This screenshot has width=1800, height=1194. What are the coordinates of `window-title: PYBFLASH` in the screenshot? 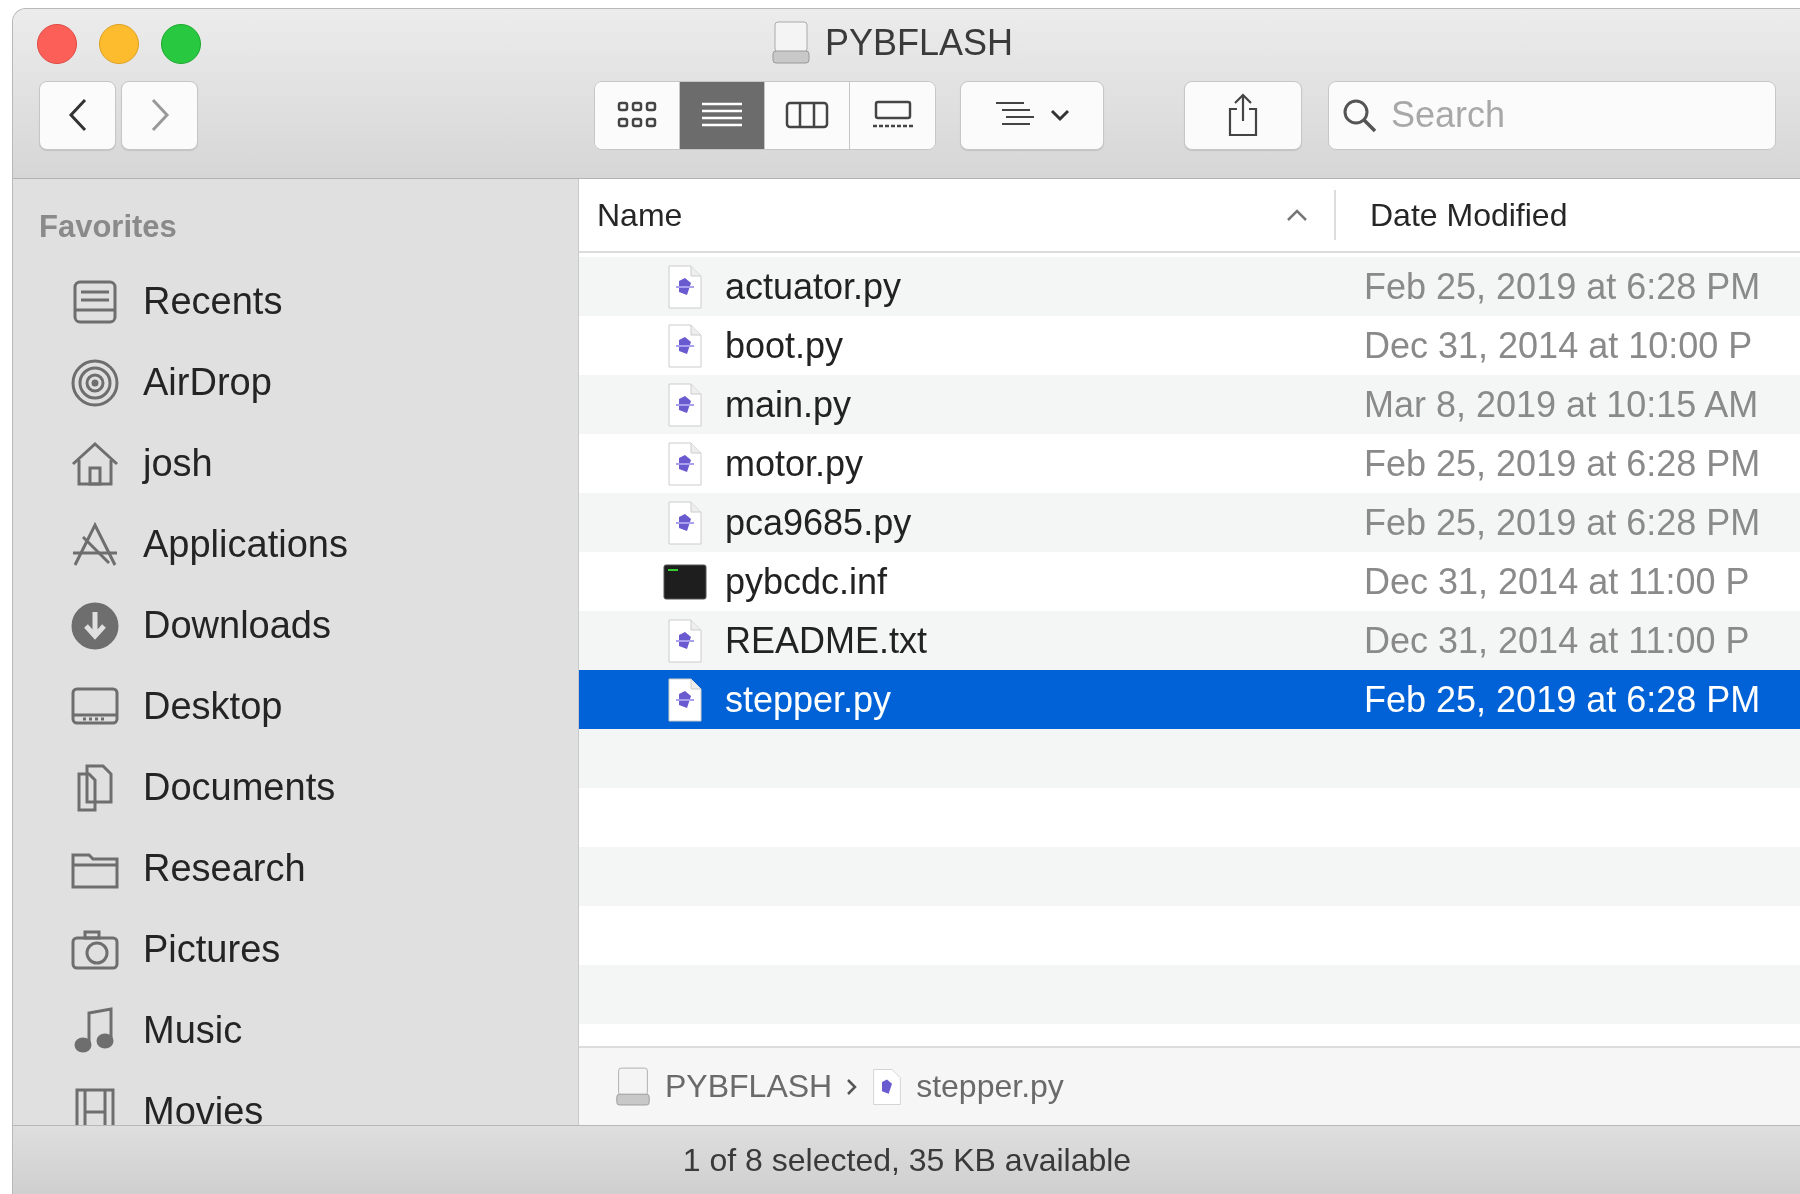 It's located at (919, 43).